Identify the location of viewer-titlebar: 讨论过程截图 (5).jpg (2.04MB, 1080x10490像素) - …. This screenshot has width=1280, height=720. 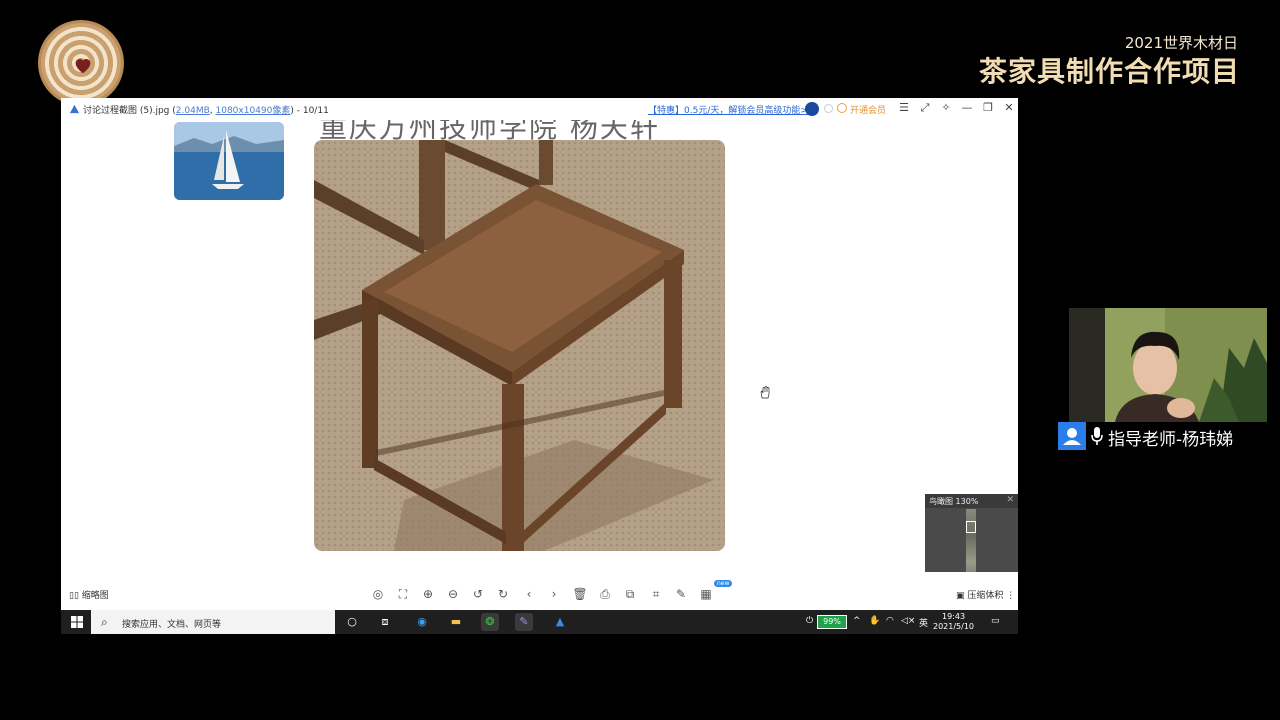
(539, 109).